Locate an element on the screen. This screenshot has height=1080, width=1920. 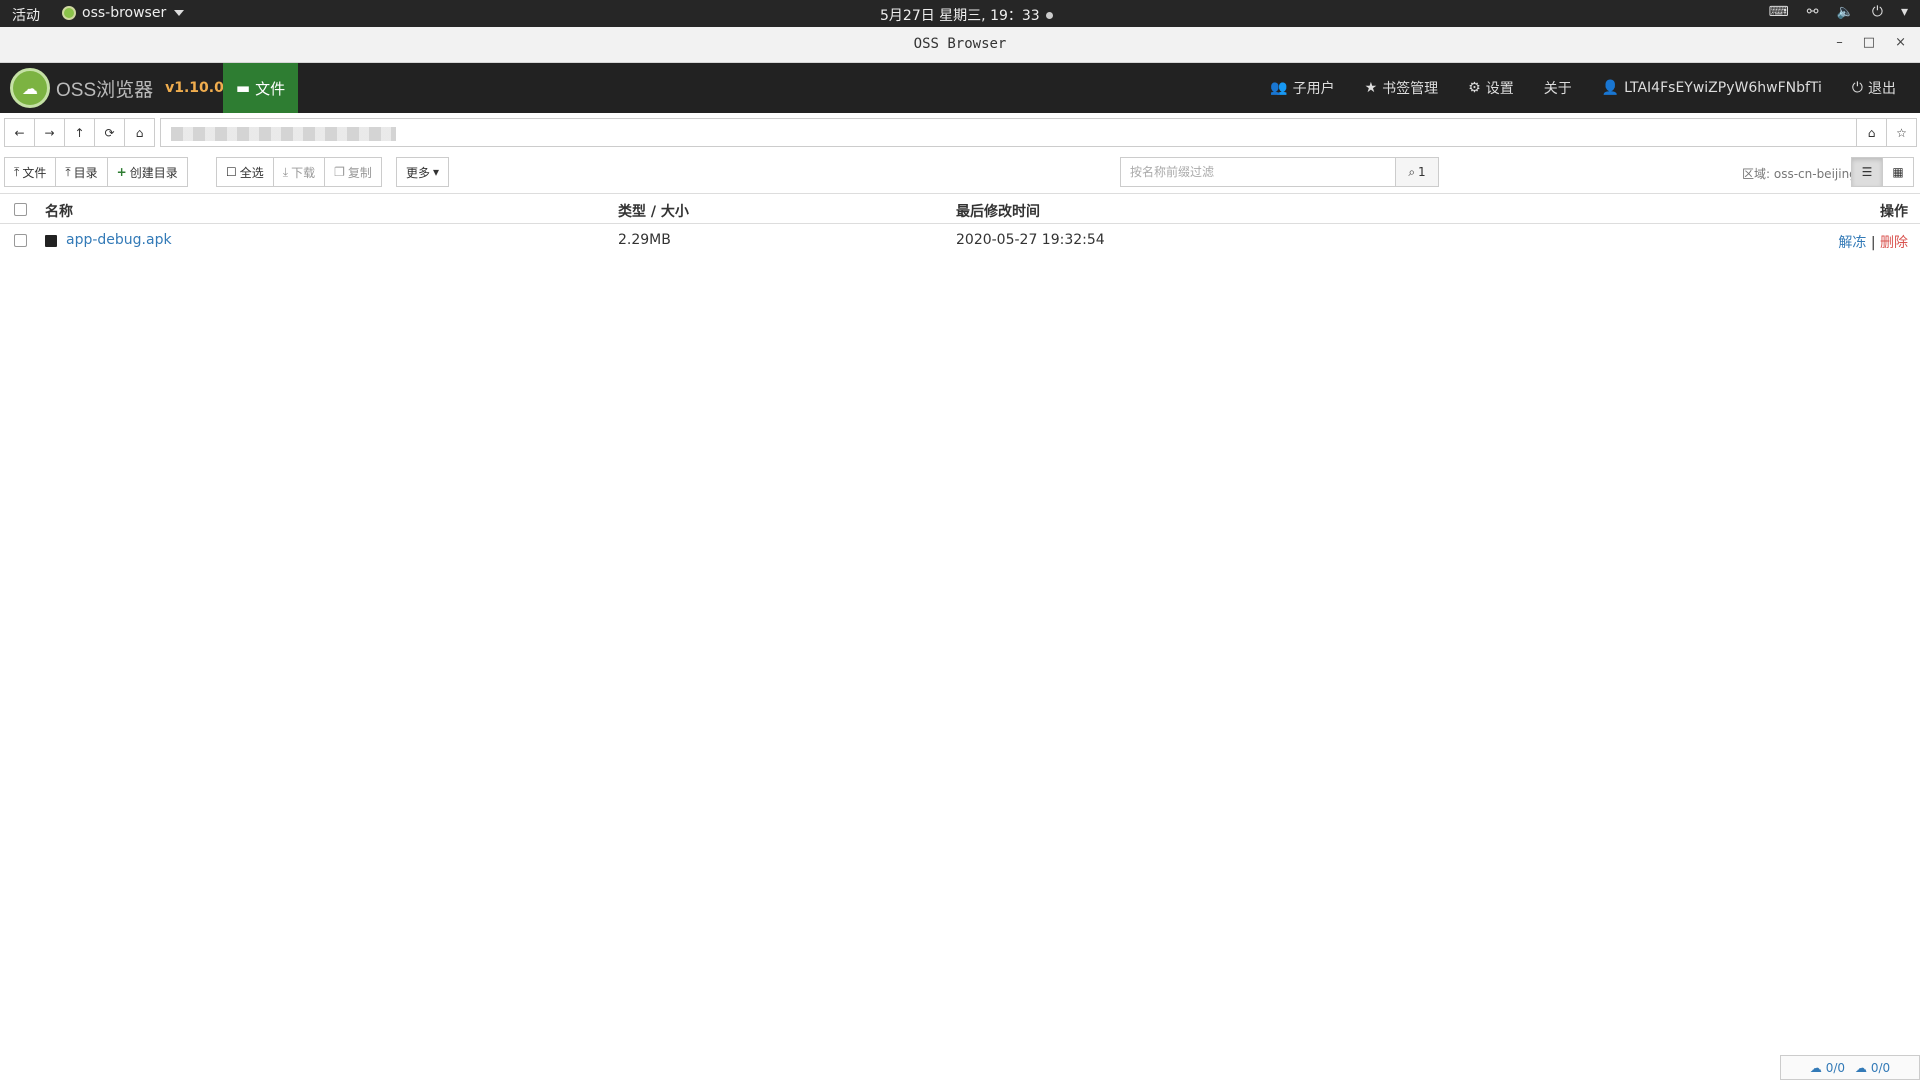
clock-label: 5月27日 星期三, 19：33 is located at coordinates (960, 16).